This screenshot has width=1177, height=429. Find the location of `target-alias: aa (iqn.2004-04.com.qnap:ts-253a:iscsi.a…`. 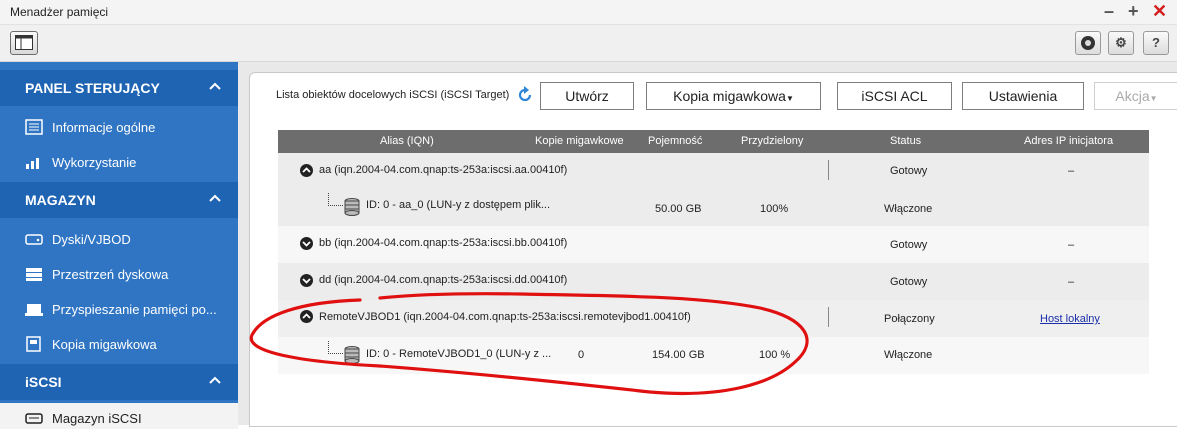

target-alias: aa (iqn.2004-04.com.qnap:ts-253a:iscsi.a… is located at coordinates (443, 170).